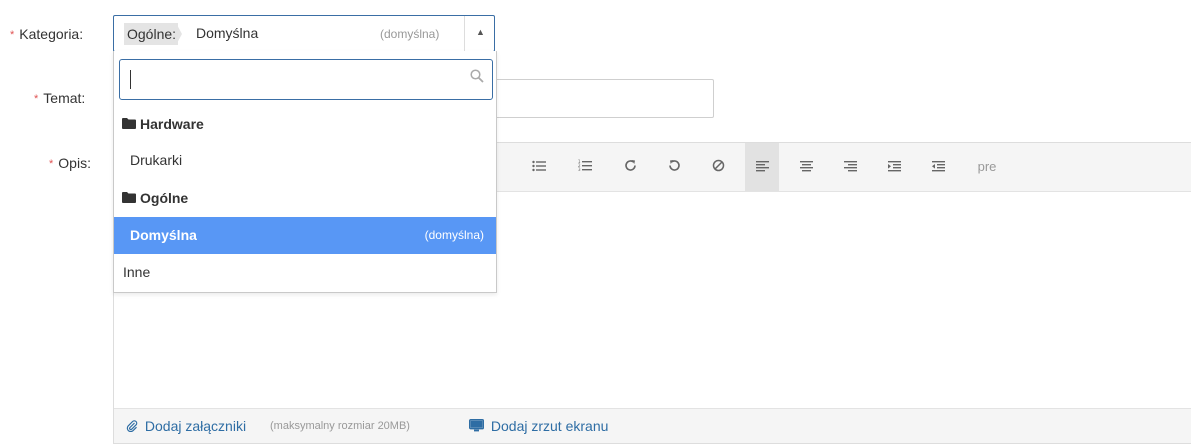 Image resolution: width=1191 pixels, height=444 pixels. I want to click on triangle-up-icon: ▲, so click(480, 32).